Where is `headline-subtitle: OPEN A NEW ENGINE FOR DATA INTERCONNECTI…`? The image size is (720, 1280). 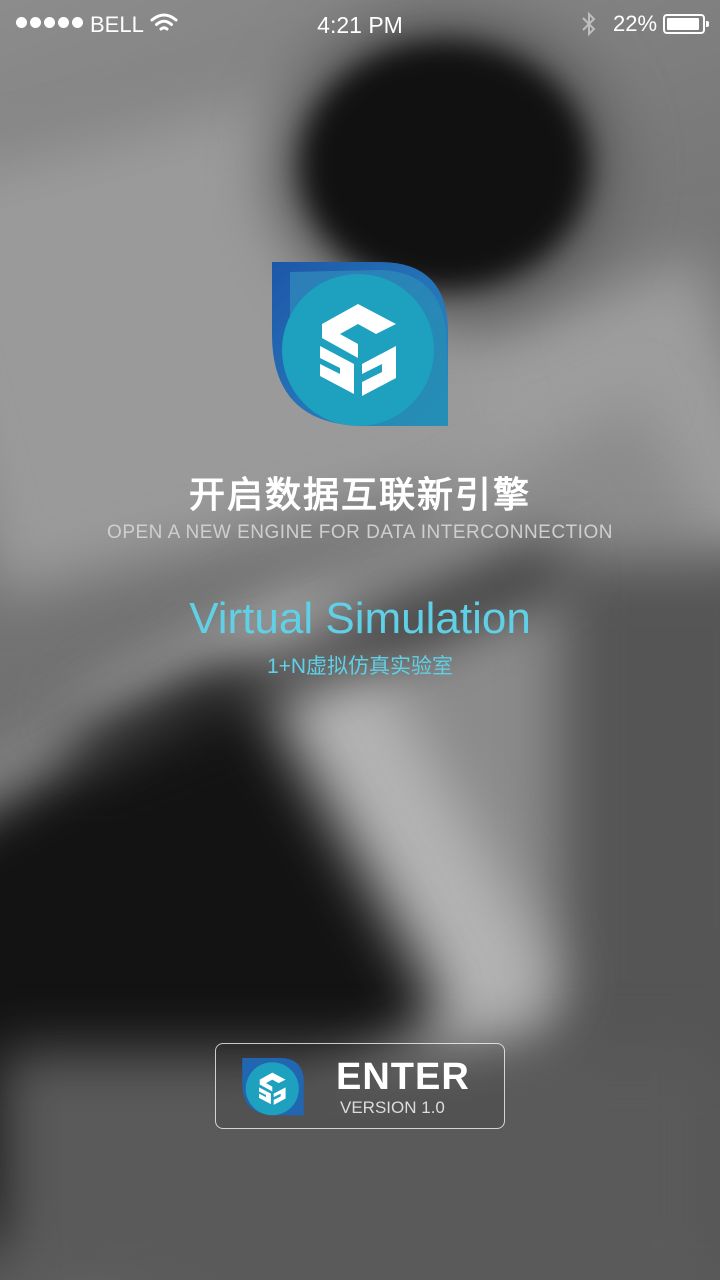
headline-subtitle: OPEN A NEW ENGINE FOR DATA INTERCONNECTI… is located at coordinates (360, 532).